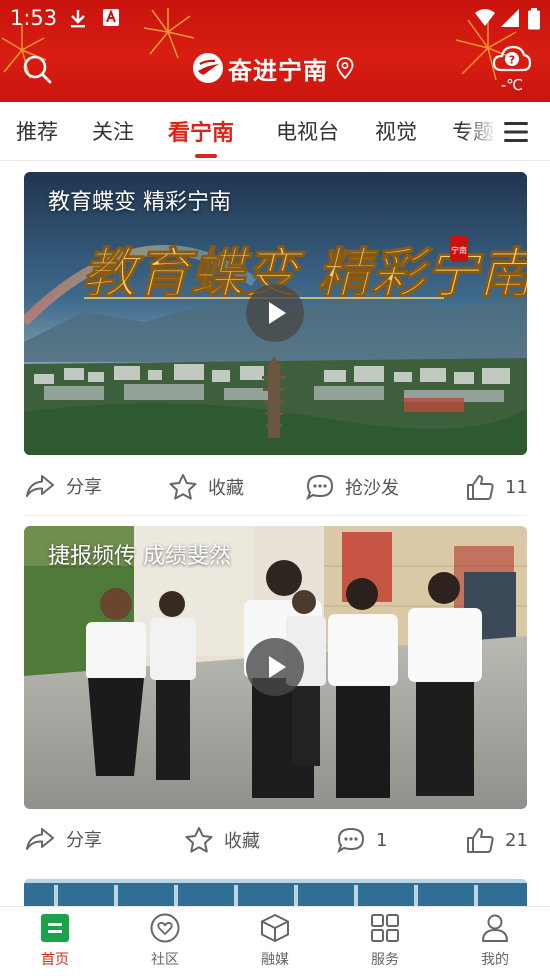  I want to click on weather-widget: ? -℃, so click(512, 70).